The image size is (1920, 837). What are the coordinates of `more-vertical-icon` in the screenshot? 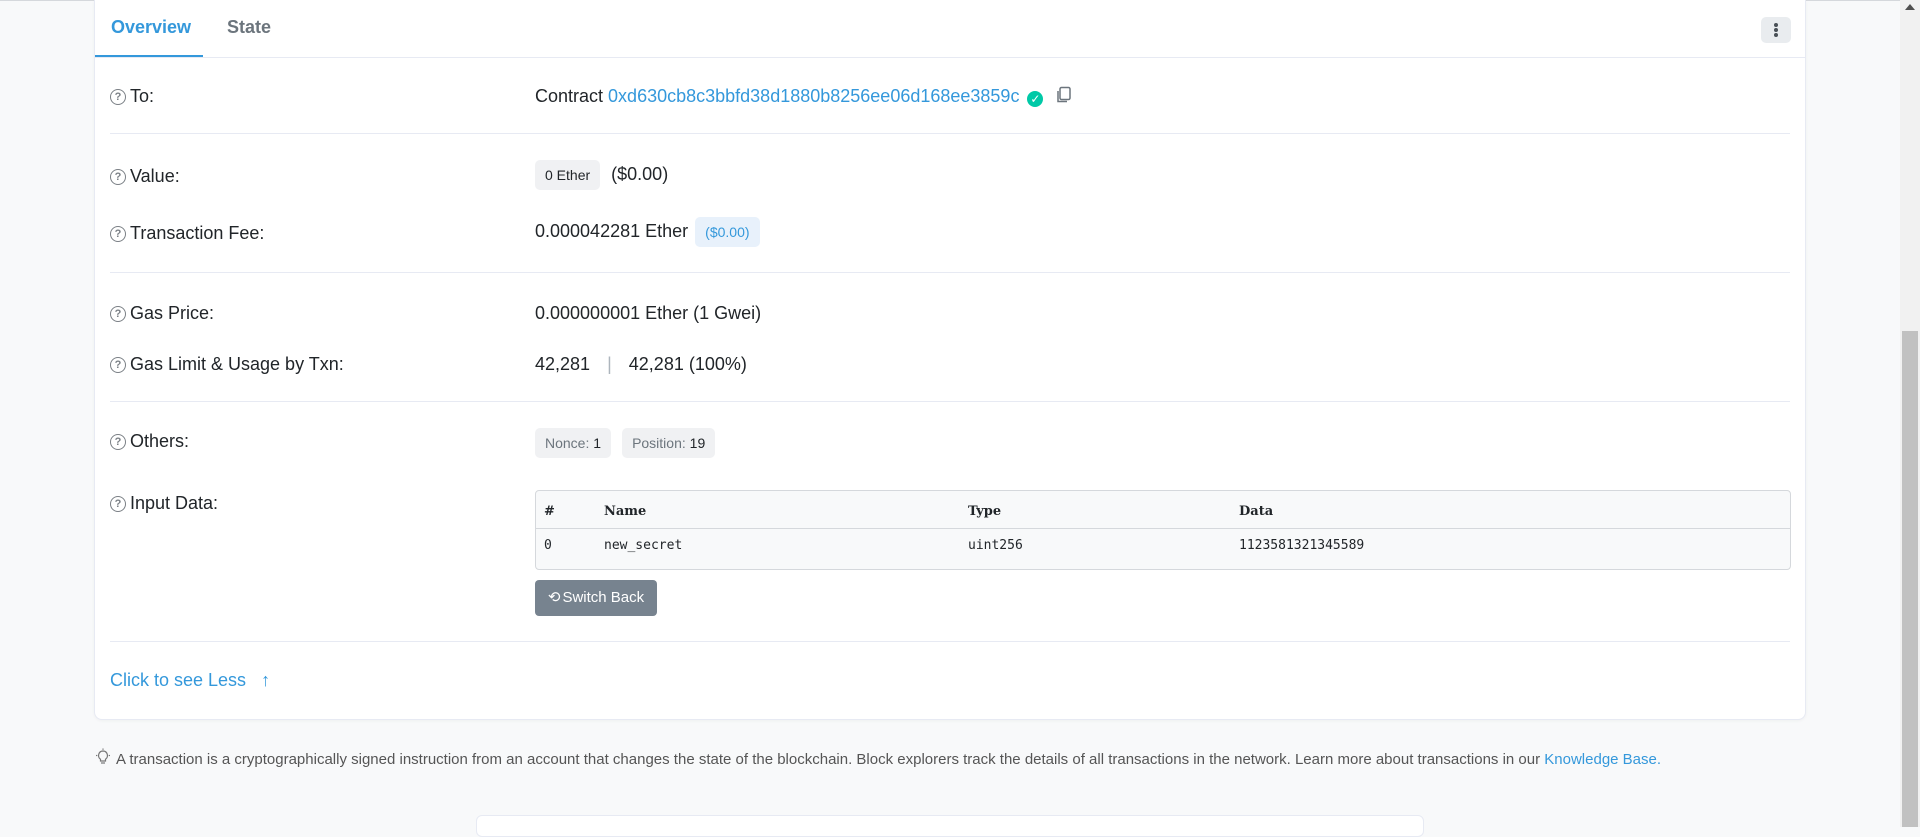 It's located at (1776, 25).